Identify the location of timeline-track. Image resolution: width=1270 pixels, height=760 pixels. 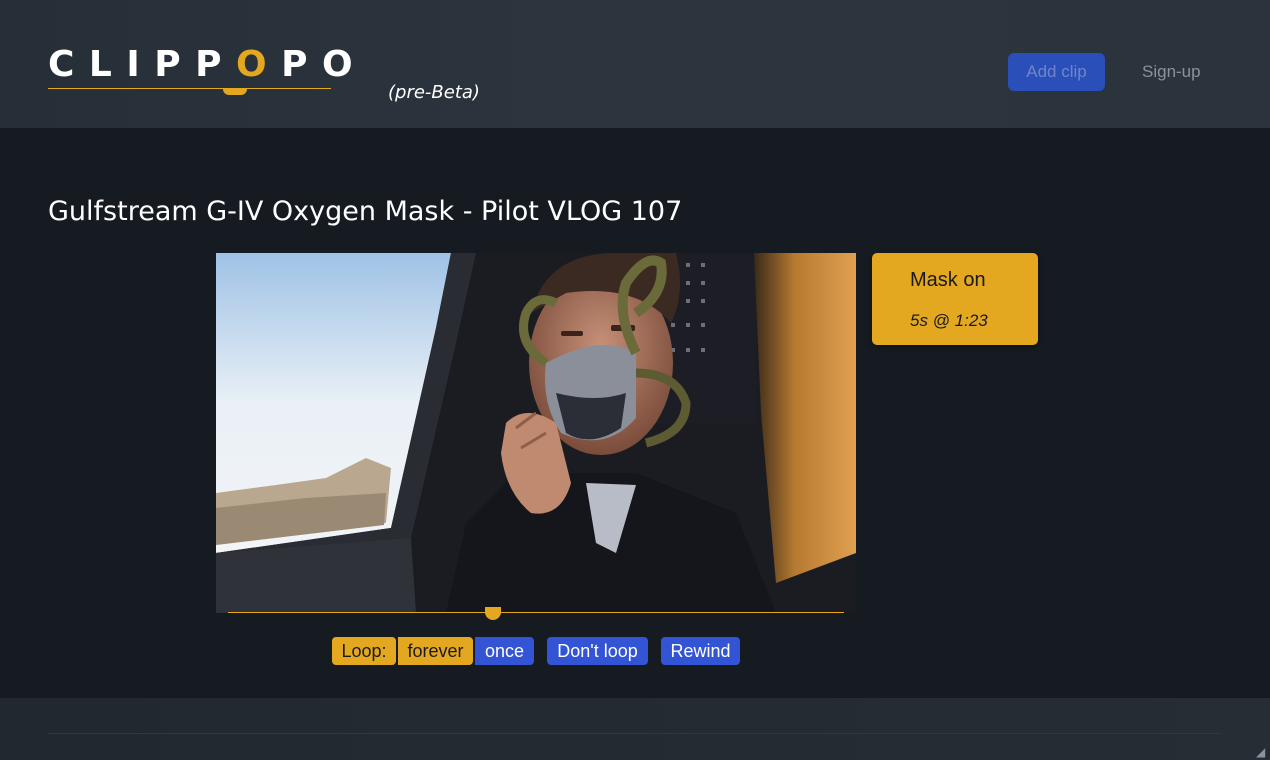
(536, 612).